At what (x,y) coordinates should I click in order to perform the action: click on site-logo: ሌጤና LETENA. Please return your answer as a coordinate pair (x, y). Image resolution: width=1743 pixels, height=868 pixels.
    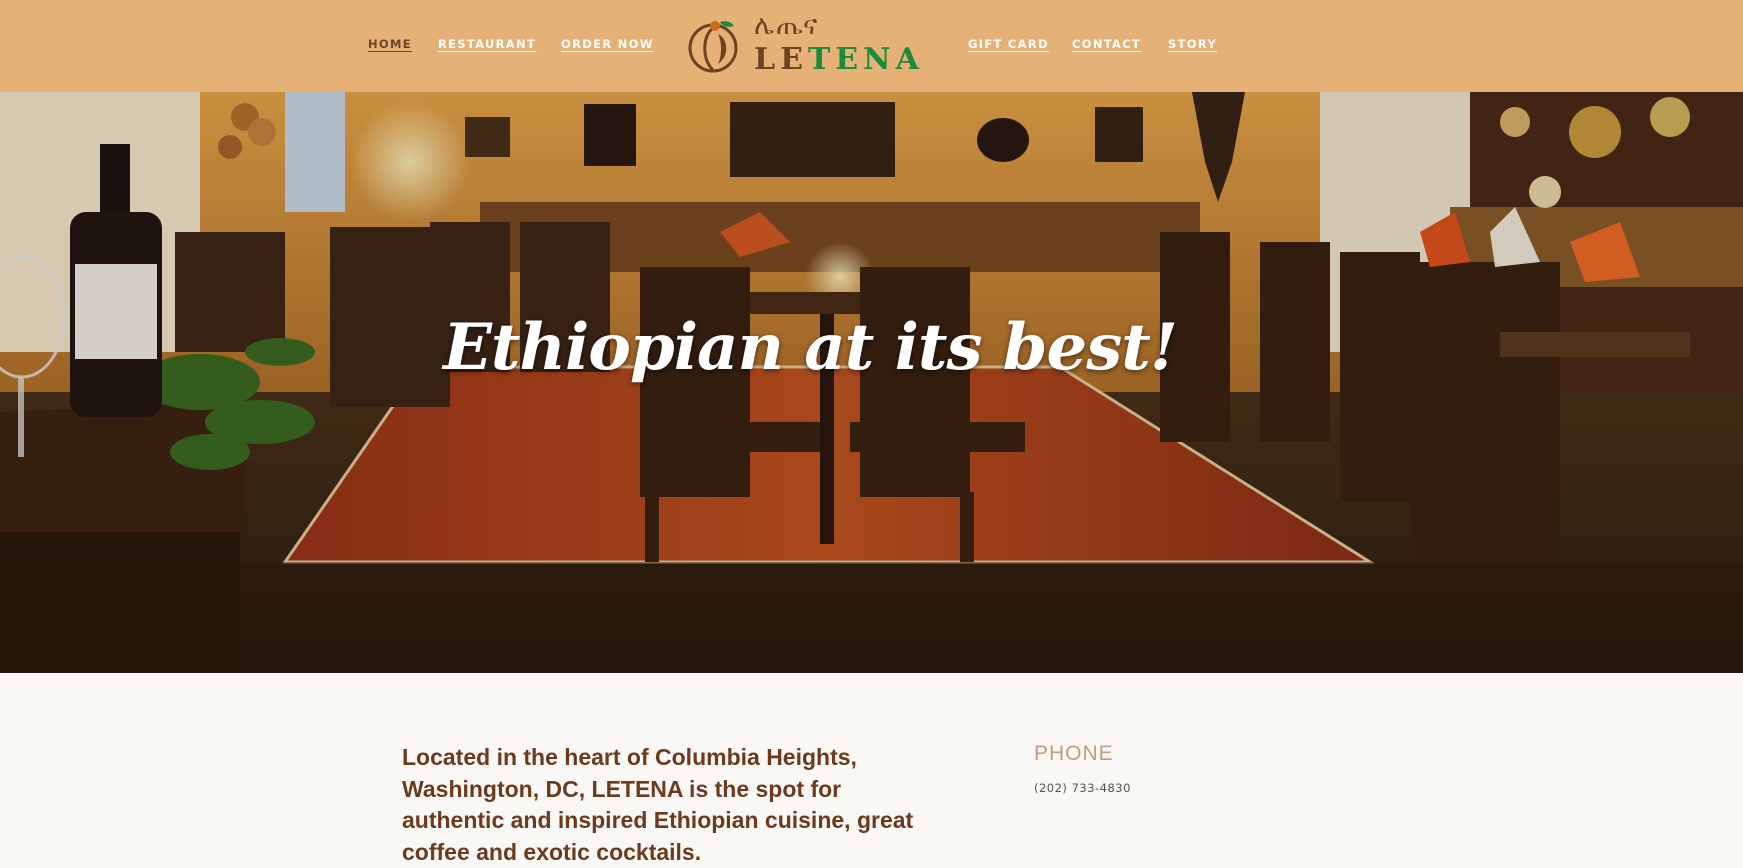
    Looking at the image, I should click on (810, 44).